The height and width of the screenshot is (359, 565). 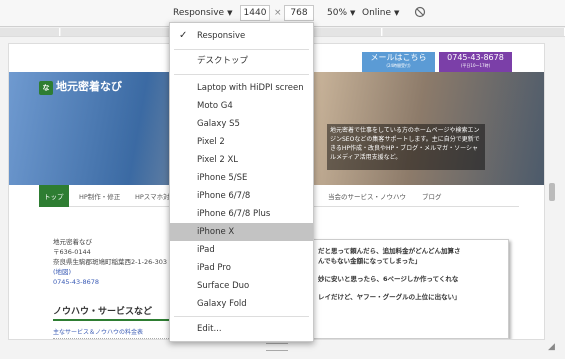 I want to click on menu-item-pixel-2-xl: Pixel 2 XL, so click(x=241, y=160).